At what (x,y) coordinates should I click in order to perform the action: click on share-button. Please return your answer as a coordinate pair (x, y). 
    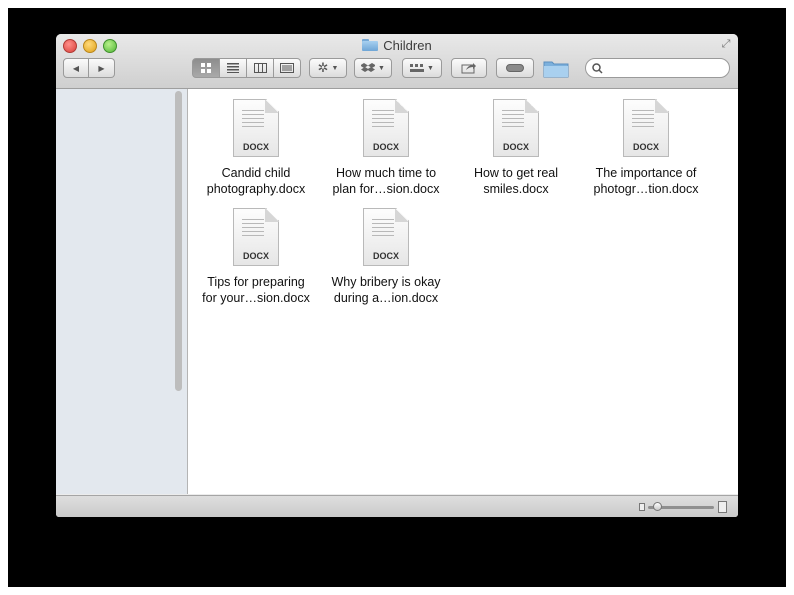
    Looking at the image, I should click on (469, 68).